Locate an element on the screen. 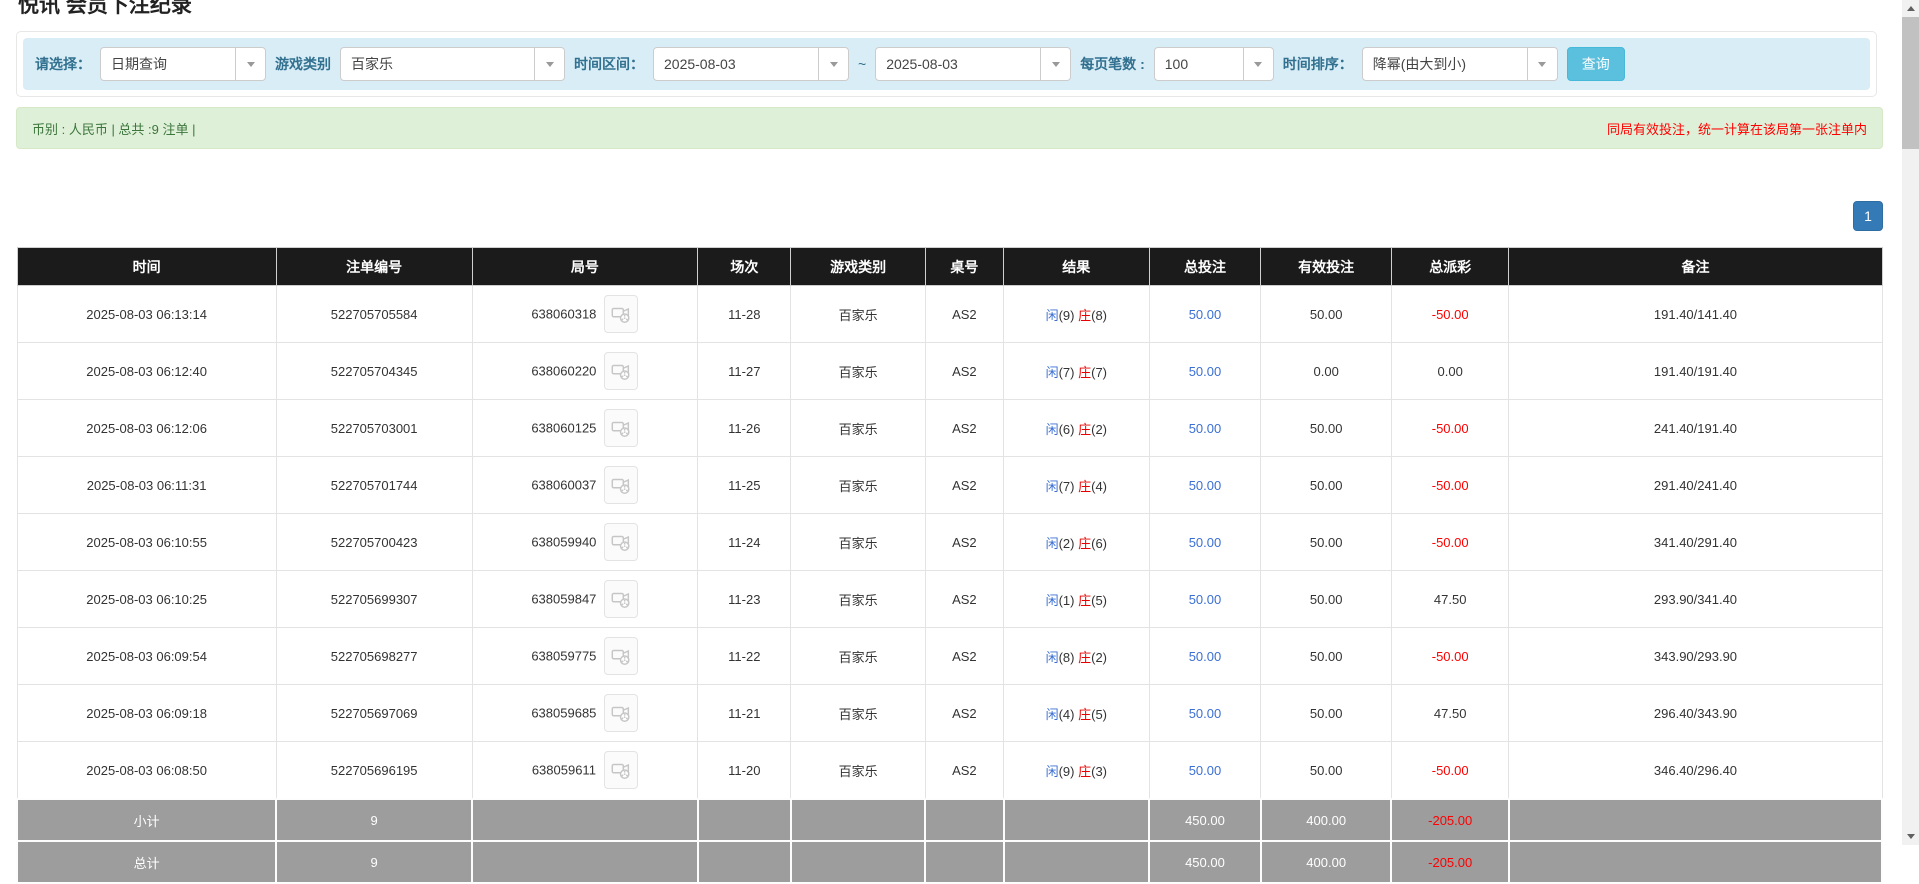  player-result-points: (6) is located at coordinates (1066, 429).